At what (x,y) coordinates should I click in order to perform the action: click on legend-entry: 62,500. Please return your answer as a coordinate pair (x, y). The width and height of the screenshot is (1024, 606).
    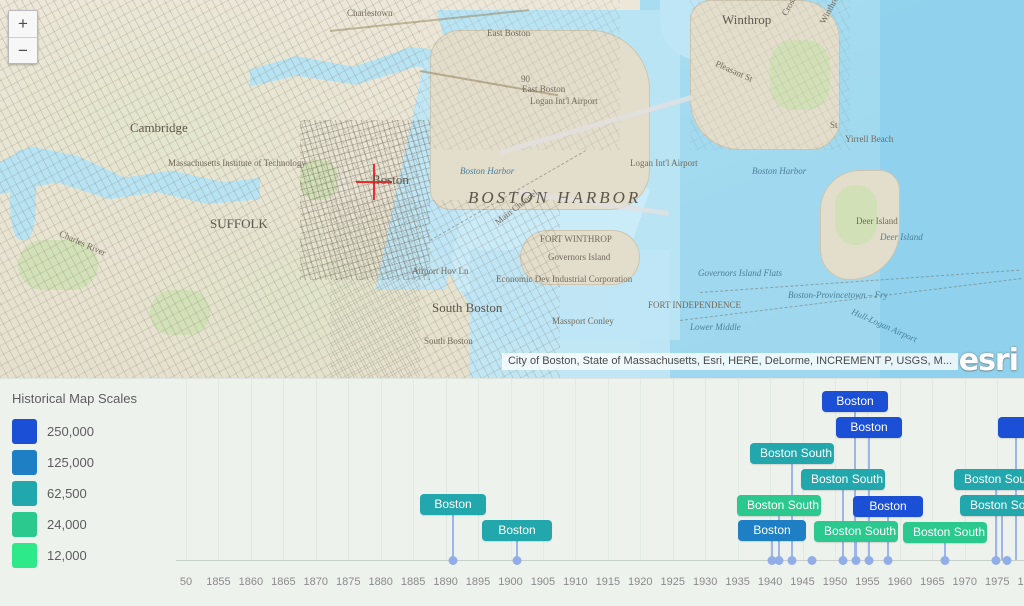
    Looking at the image, I should click on (94, 493).